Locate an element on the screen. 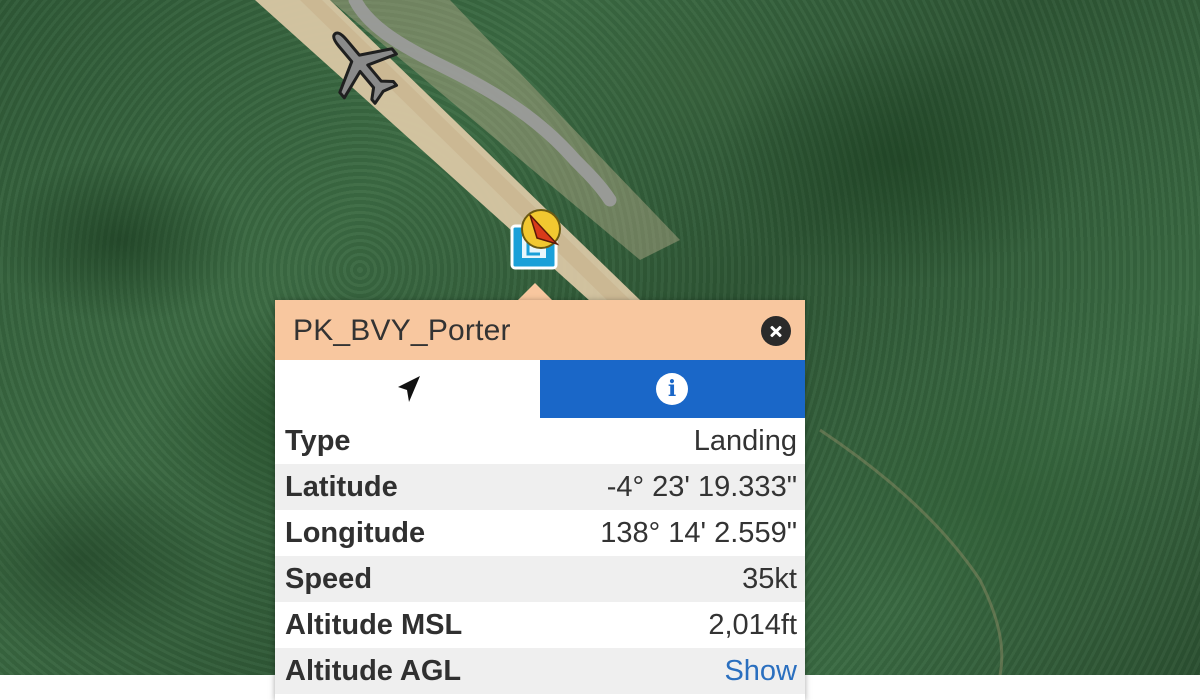  row-label: Type is located at coordinates (318, 440).